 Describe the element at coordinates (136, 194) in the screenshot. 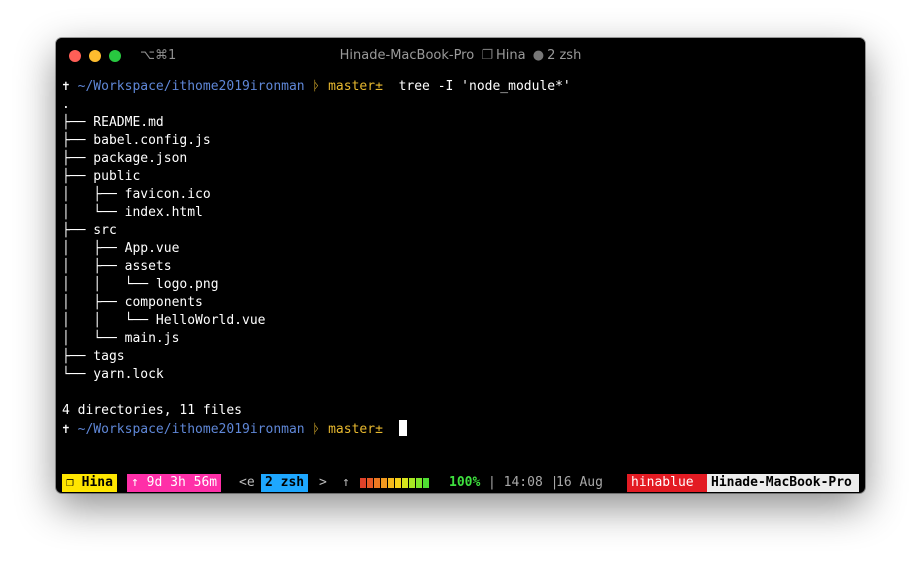

I see `tree-line: │ ├── favicon.ico` at that location.